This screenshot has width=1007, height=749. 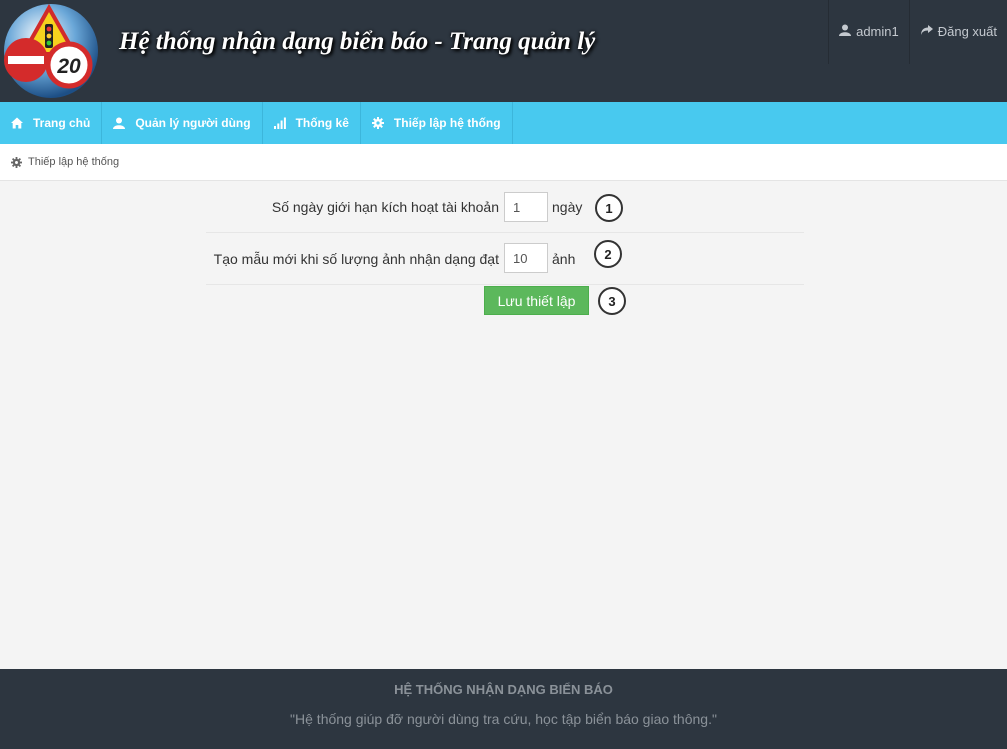 I want to click on nav-item-statistics: Thống kê, so click(x=312, y=123).